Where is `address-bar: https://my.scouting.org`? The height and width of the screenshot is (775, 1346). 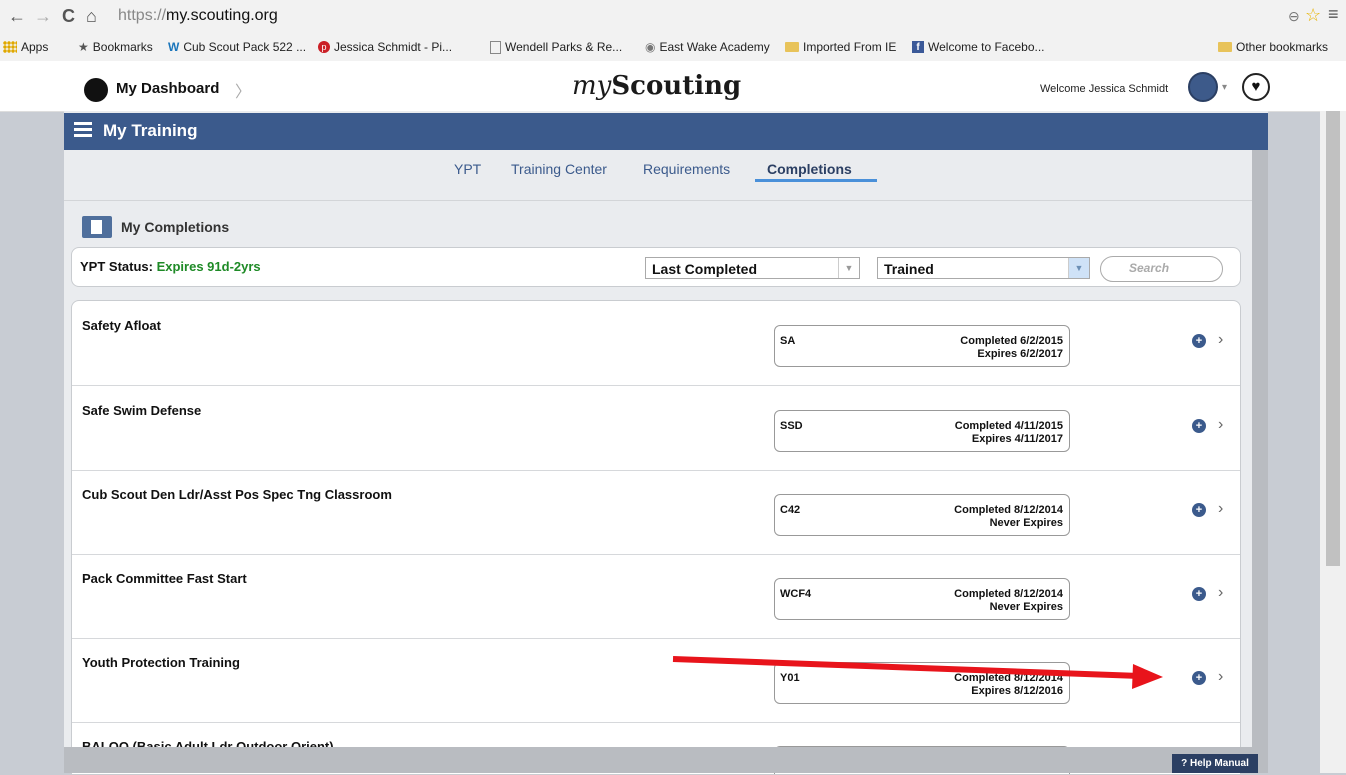
address-bar: https://my.scouting.org is located at coordinates (198, 16).